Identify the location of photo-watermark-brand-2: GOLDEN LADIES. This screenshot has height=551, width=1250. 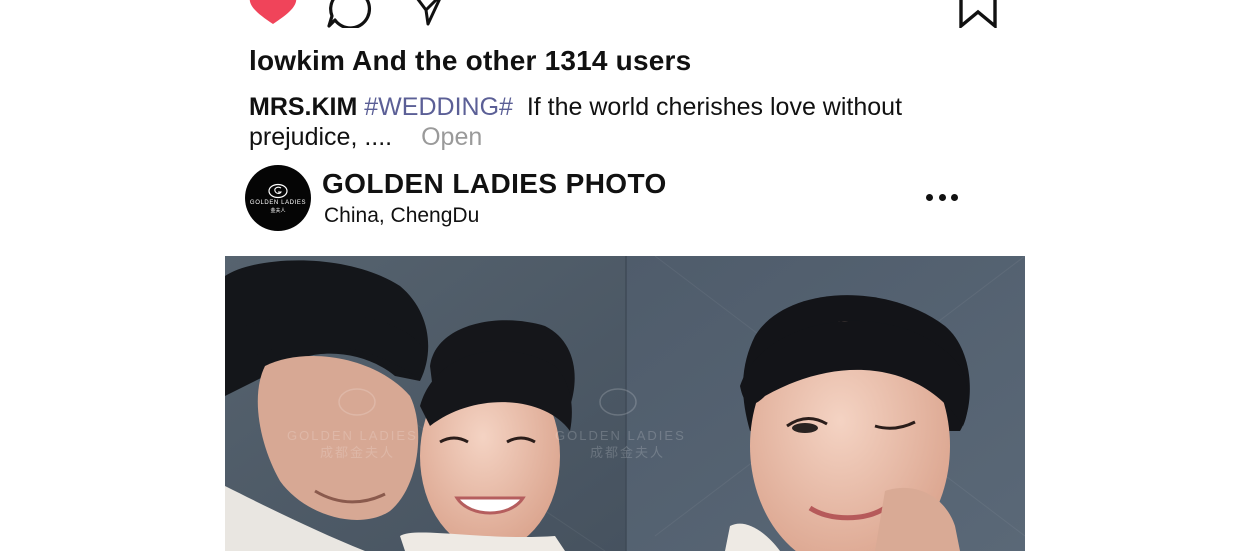
(620, 435).